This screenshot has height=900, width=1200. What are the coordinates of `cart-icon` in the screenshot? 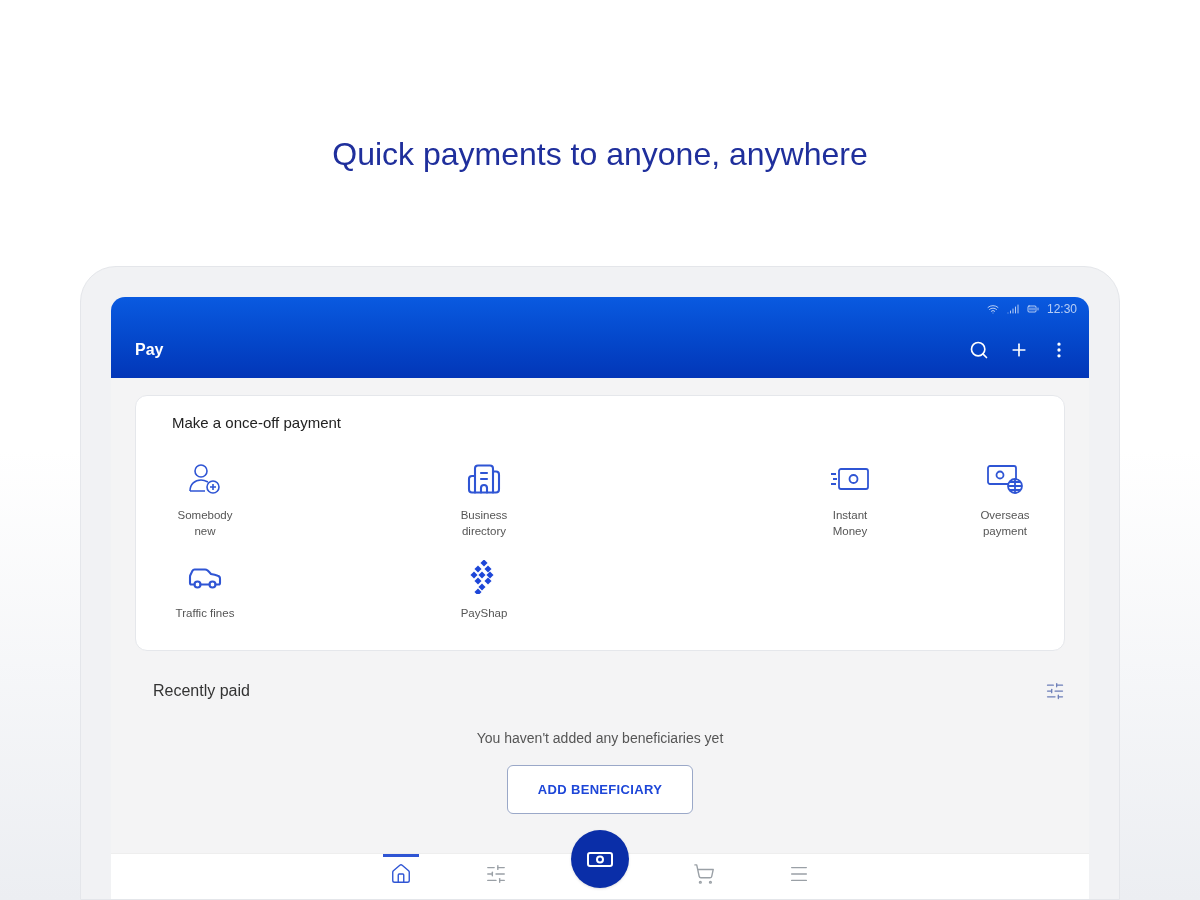 It's located at (704, 874).